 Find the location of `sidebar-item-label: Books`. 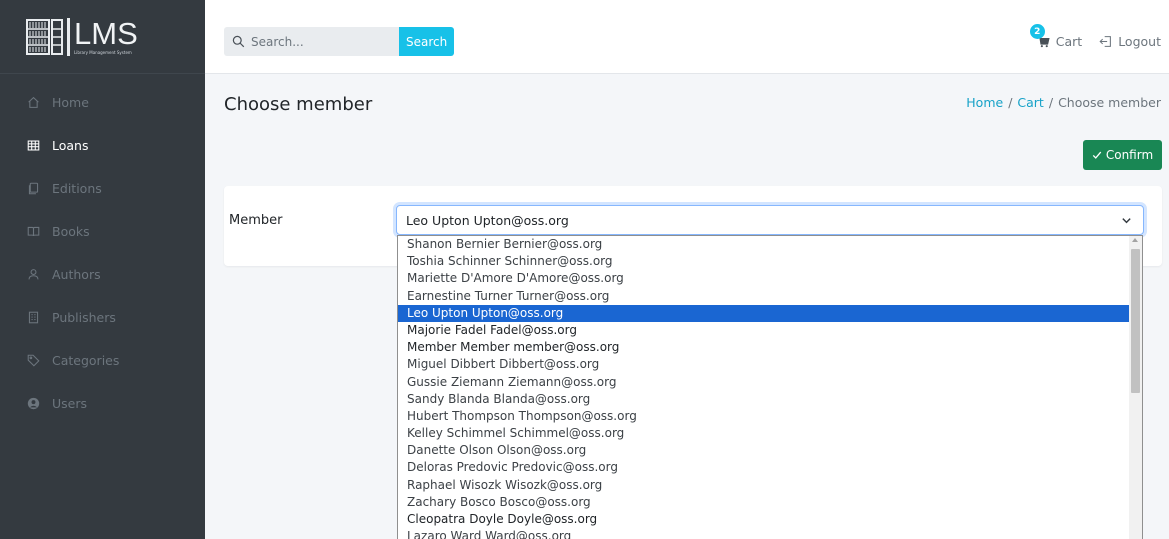

sidebar-item-label: Books is located at coordinates (71, 231).